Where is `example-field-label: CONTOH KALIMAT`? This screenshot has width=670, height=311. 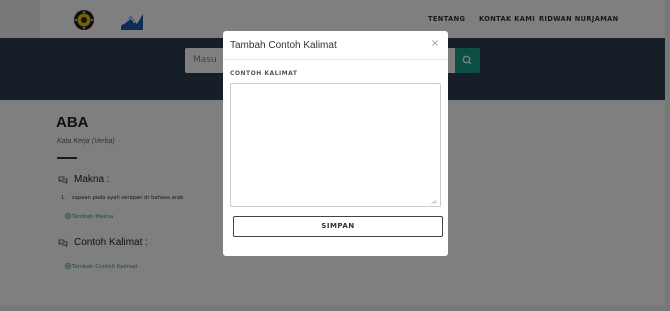 example-field-label: CONTOH KALIMAT is located at coordinates (264, 73).